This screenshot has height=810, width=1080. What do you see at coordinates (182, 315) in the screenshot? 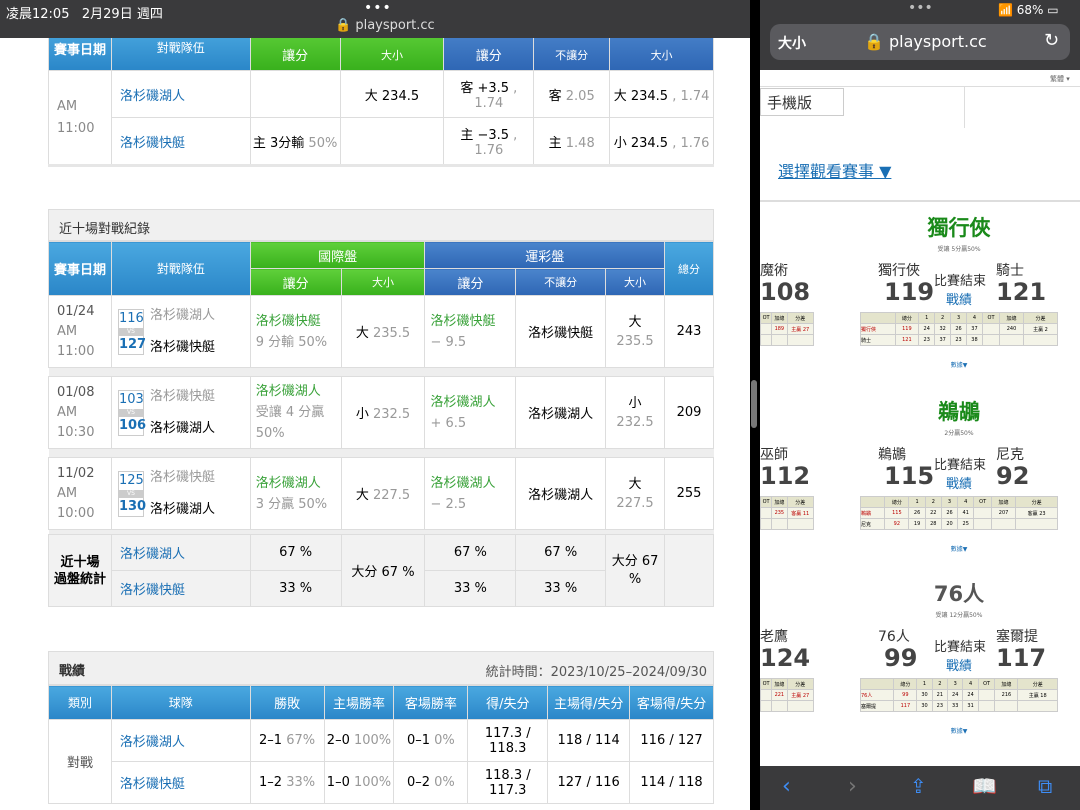
I see `h2h-team-1: 洛杉磯湖人` at bounding box center [182, 315].